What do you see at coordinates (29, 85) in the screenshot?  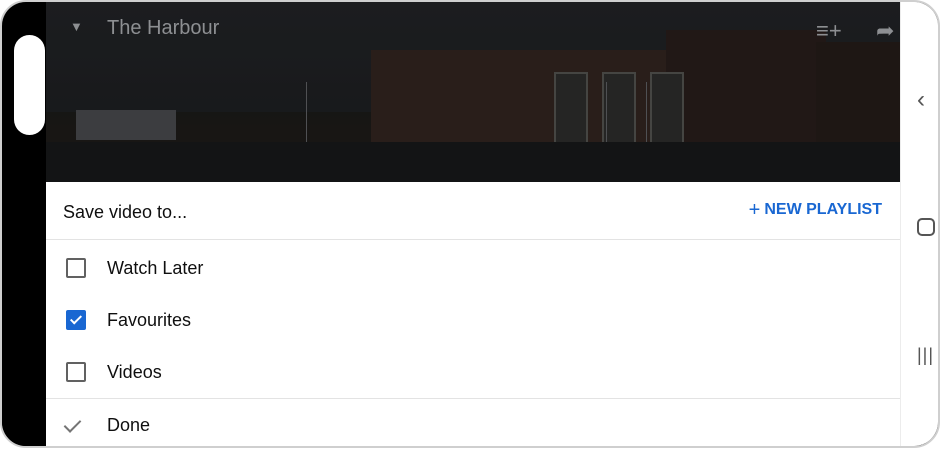 I see `edge-panel-handle` at bounding box center [29, 85].